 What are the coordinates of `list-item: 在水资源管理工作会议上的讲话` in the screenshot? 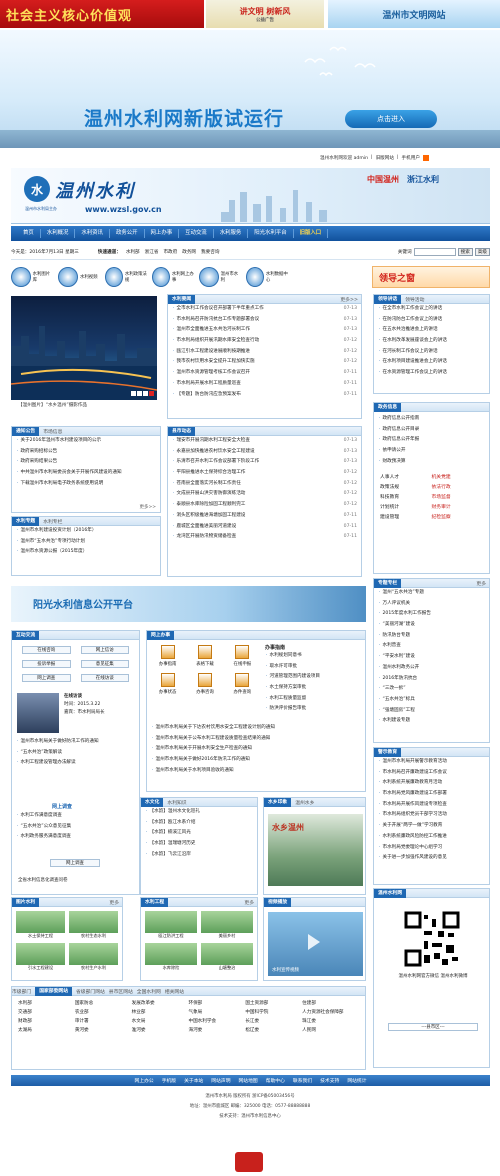 It's located at (431, 373).